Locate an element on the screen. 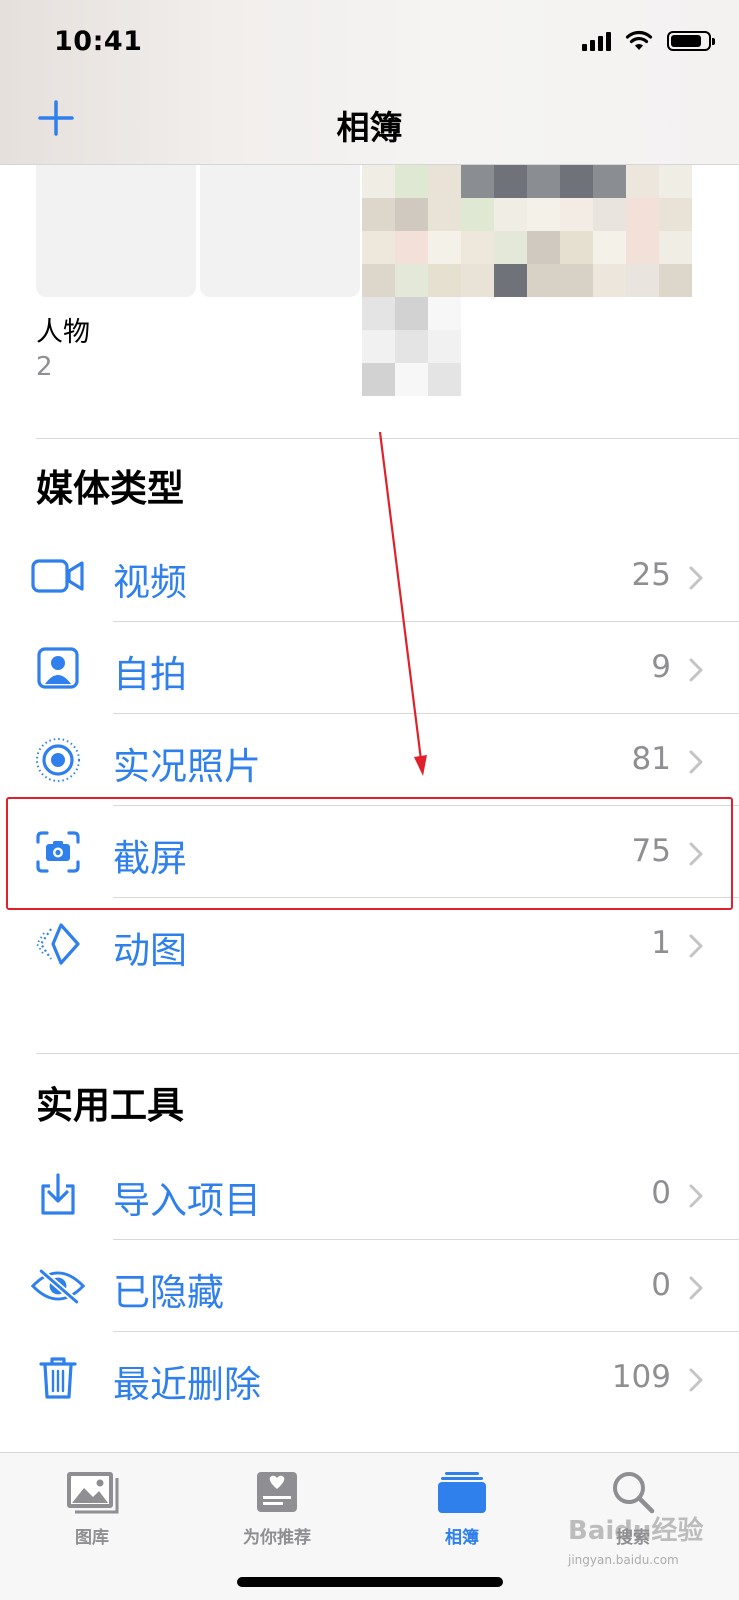 Image resolution: width=739 pixels, height=1600 pixels. row-count: 9 is located at coordinates (661, 667).